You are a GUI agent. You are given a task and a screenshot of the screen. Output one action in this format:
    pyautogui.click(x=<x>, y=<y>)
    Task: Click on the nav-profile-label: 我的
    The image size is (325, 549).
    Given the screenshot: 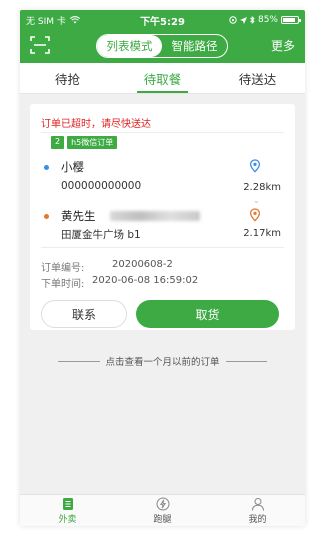 What is the action you would take?
    pyautogui.click(x=257, y=519)
    